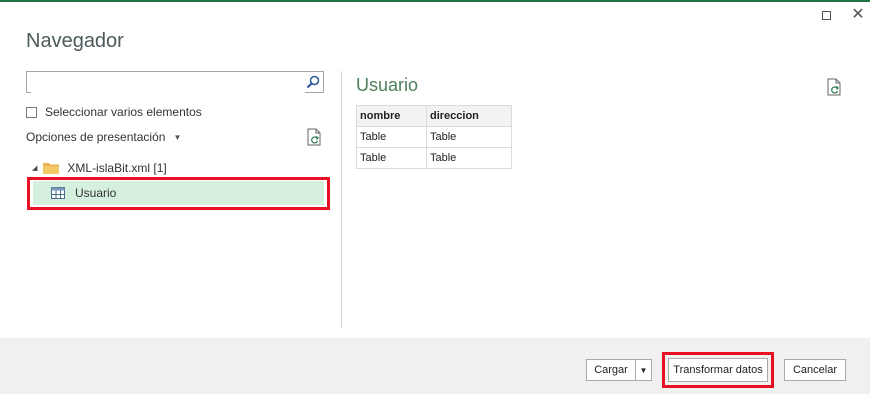  Describe the element at coordinates (387, 85) in the screenshot. I see `preview-title: Usuario` at that location.